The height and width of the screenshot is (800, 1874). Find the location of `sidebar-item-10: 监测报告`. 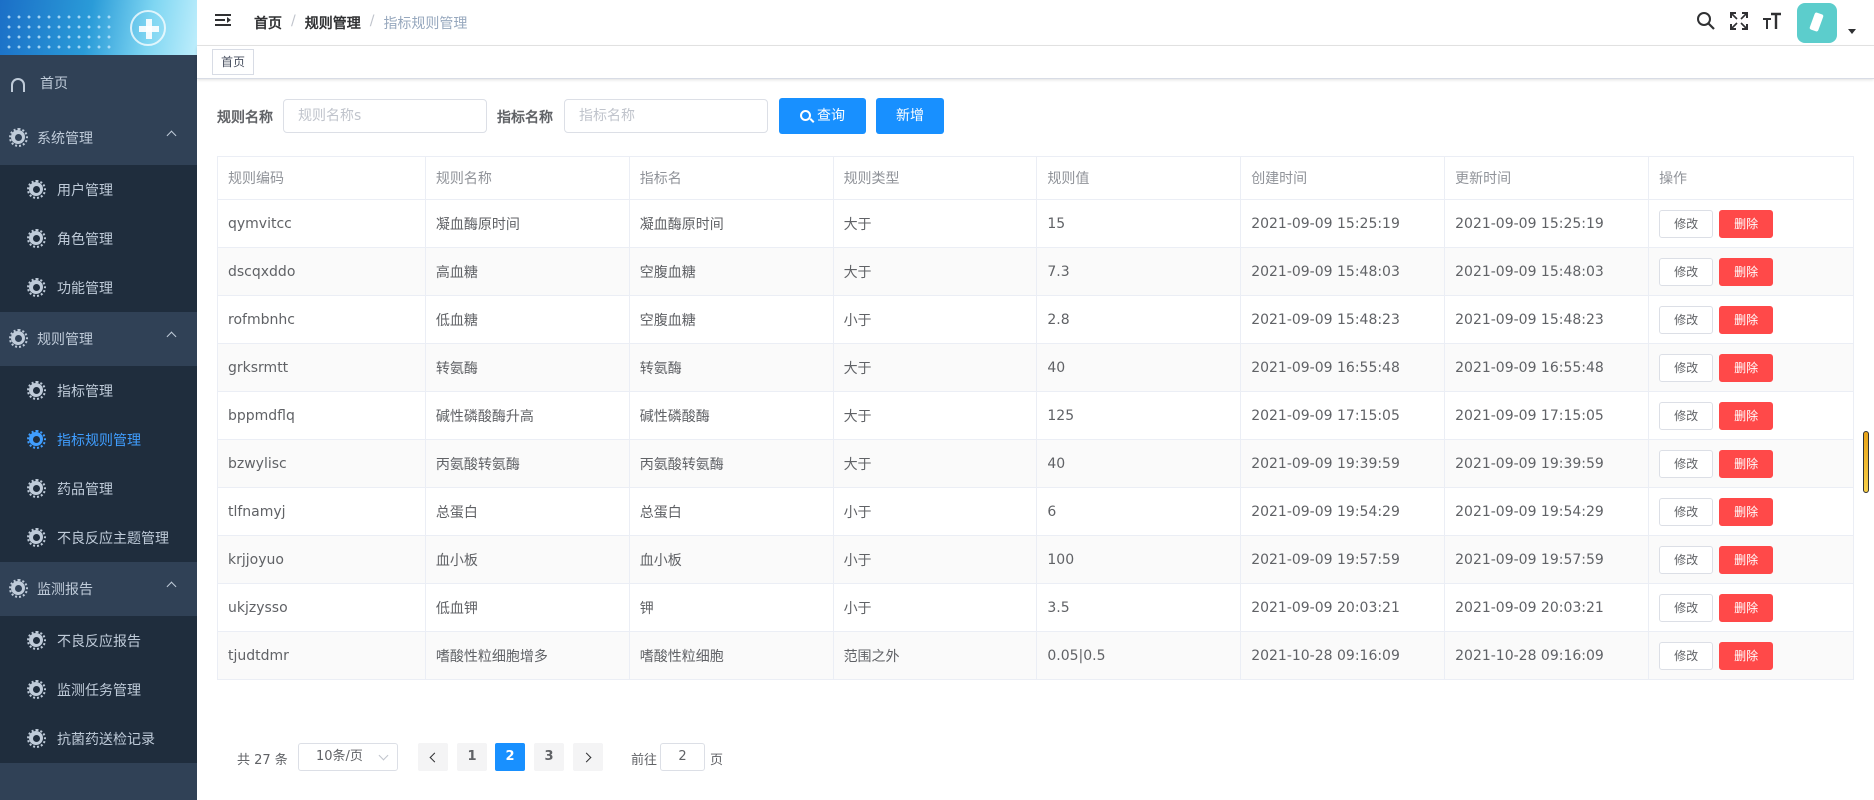

sidebar-item-10: 监测报告 is located at coordinates (98, 588).